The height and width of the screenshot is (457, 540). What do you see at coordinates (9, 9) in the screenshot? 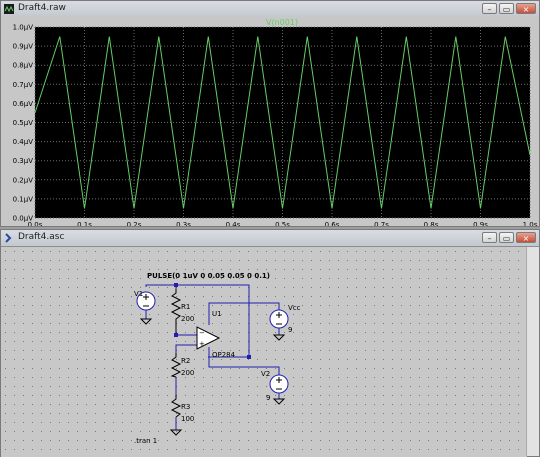
I see `waveform-icon` at bounding box center [9, 9].